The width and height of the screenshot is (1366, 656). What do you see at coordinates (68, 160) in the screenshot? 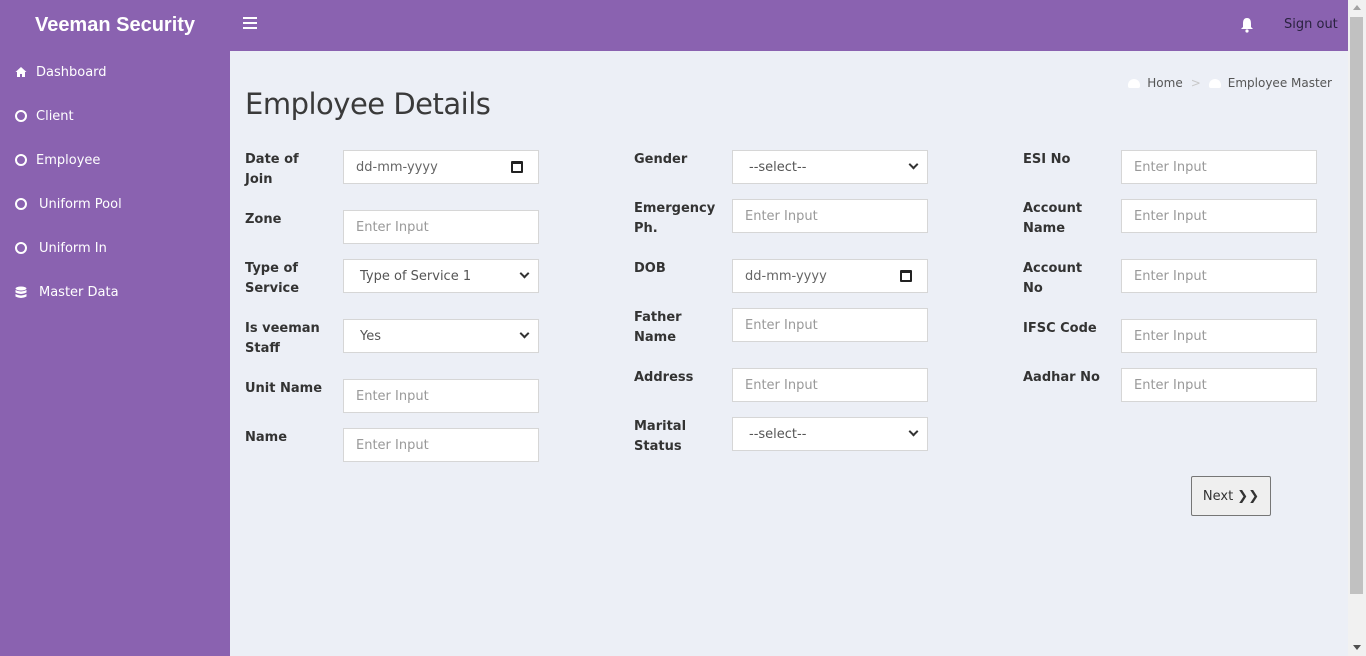
I see `sidebar-item-label: Employee` at bounding box center [68, 160].